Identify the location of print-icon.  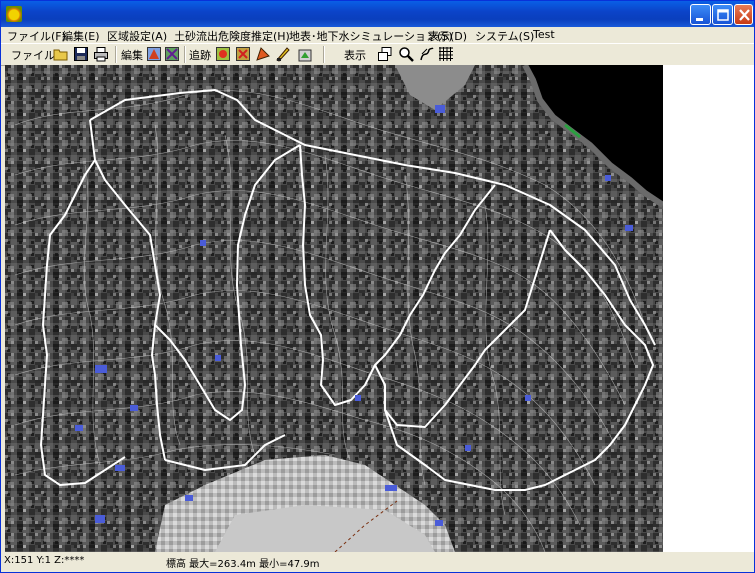
(101, 54).